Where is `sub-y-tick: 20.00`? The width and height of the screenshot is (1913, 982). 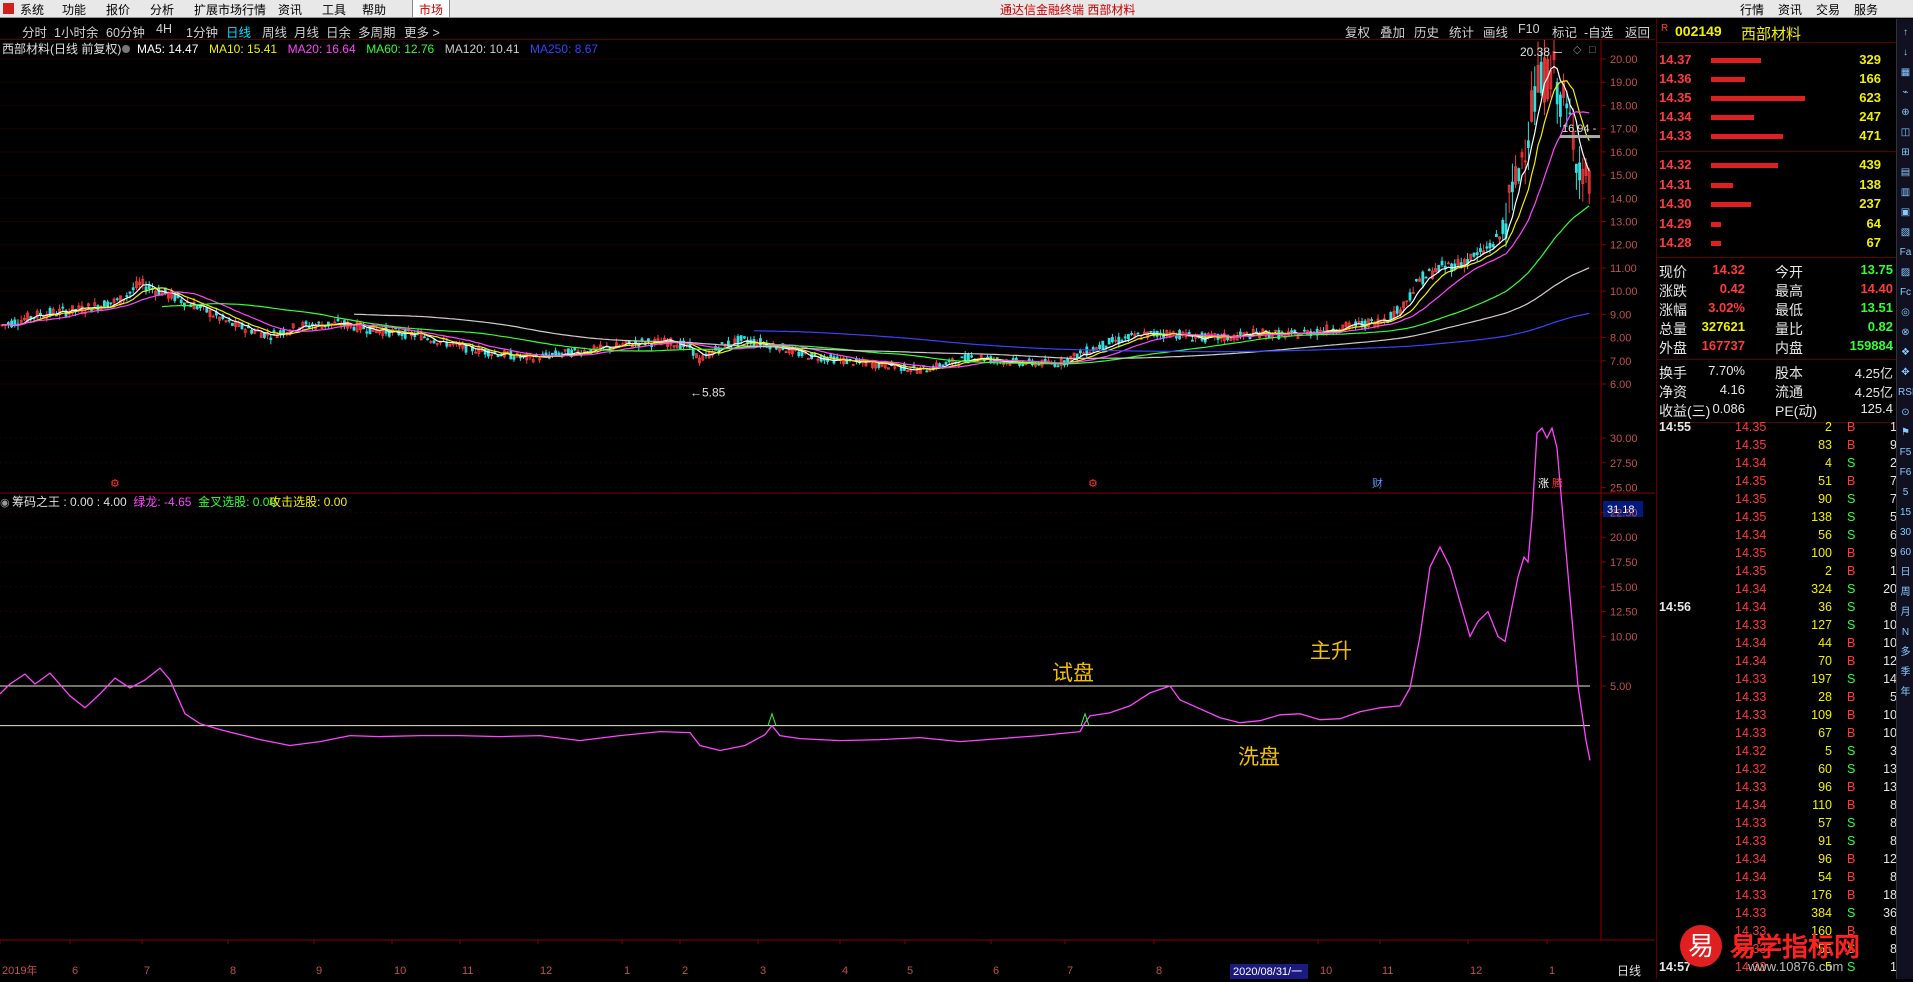
sub-y-tick: 20.00 is located at coordinates (1624, 538).